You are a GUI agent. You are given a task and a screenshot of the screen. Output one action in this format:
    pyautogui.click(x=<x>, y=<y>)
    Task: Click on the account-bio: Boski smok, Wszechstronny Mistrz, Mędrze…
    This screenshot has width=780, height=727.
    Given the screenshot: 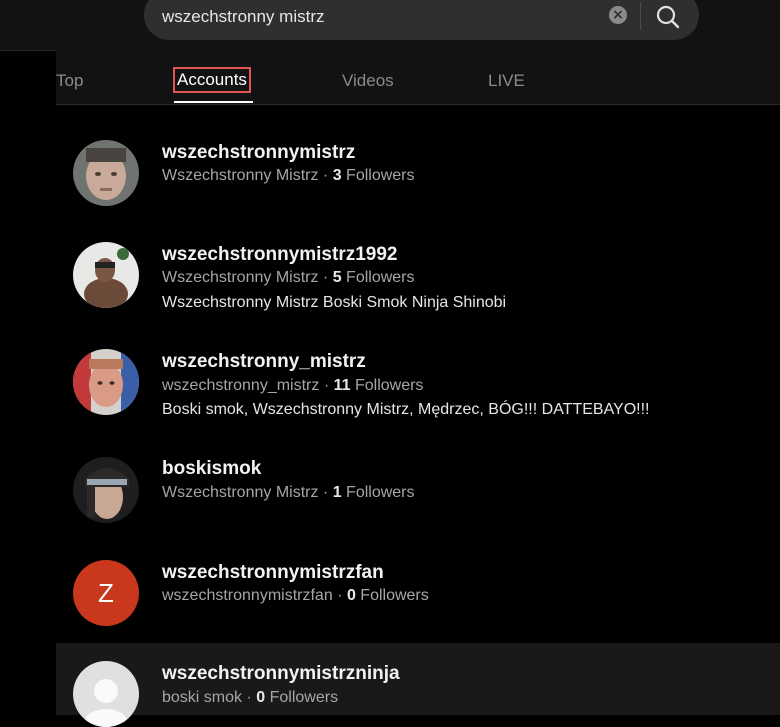 What is the action you would take?
    pyautogui.click(x=406, y=409)
    